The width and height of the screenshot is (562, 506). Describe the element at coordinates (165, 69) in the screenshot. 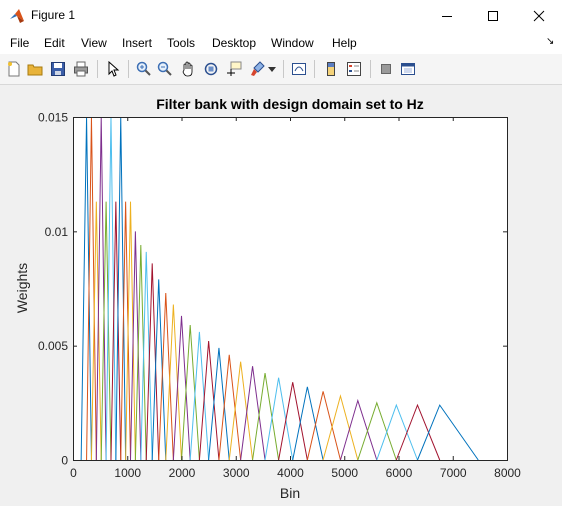

I see `zoom-out-icon` at that location.